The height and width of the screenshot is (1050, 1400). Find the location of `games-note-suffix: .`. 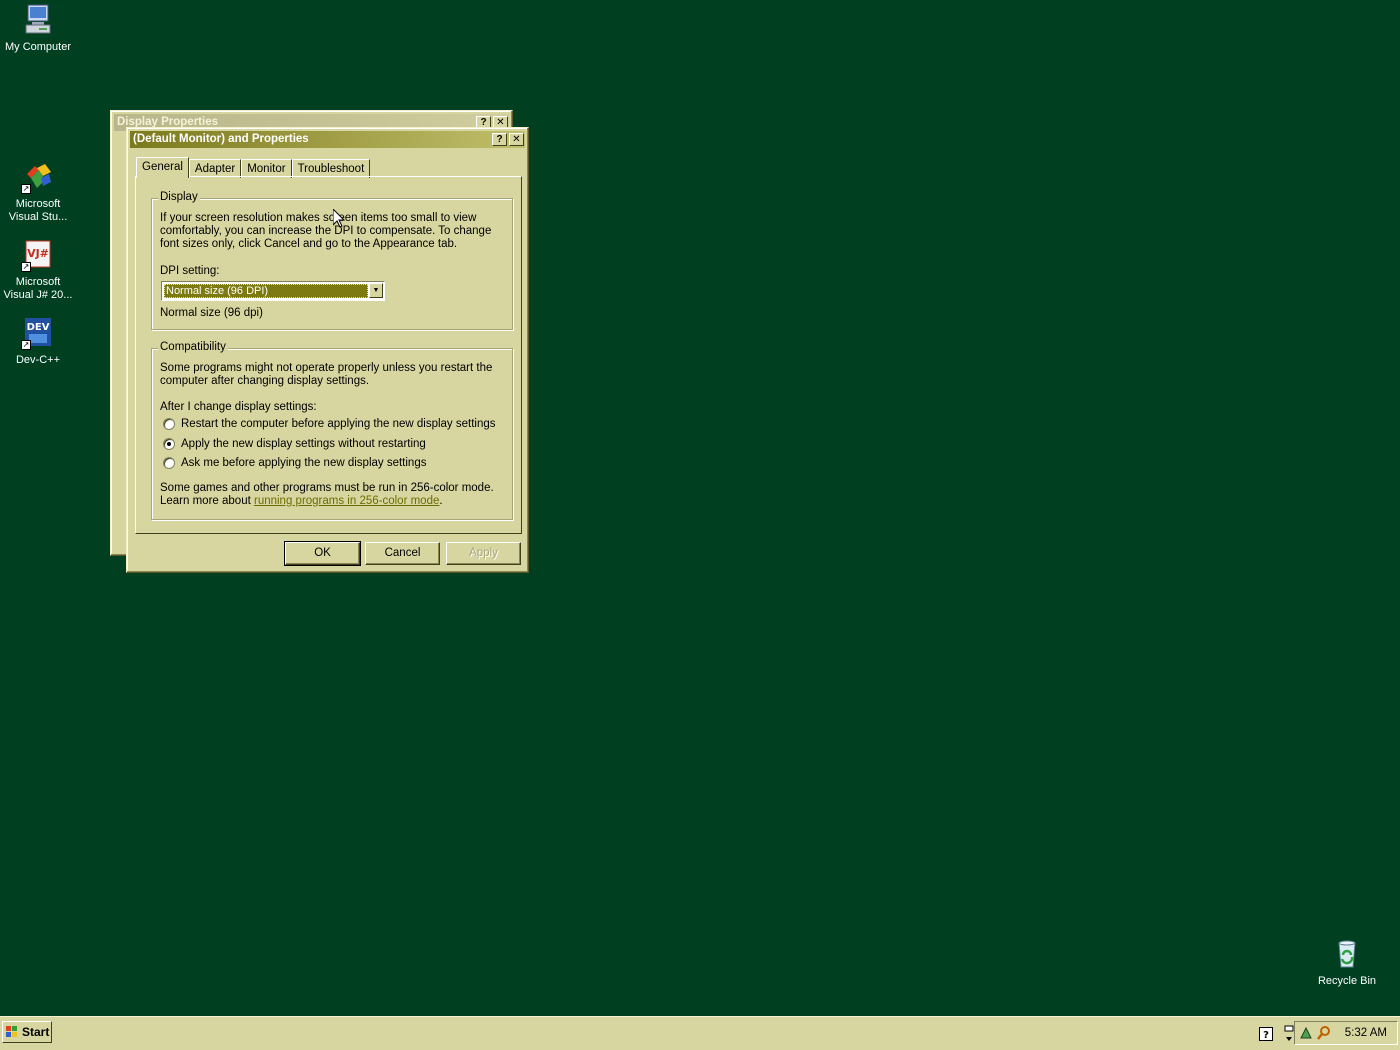

games-note-suffix: . is located at coordinates (441, 501).